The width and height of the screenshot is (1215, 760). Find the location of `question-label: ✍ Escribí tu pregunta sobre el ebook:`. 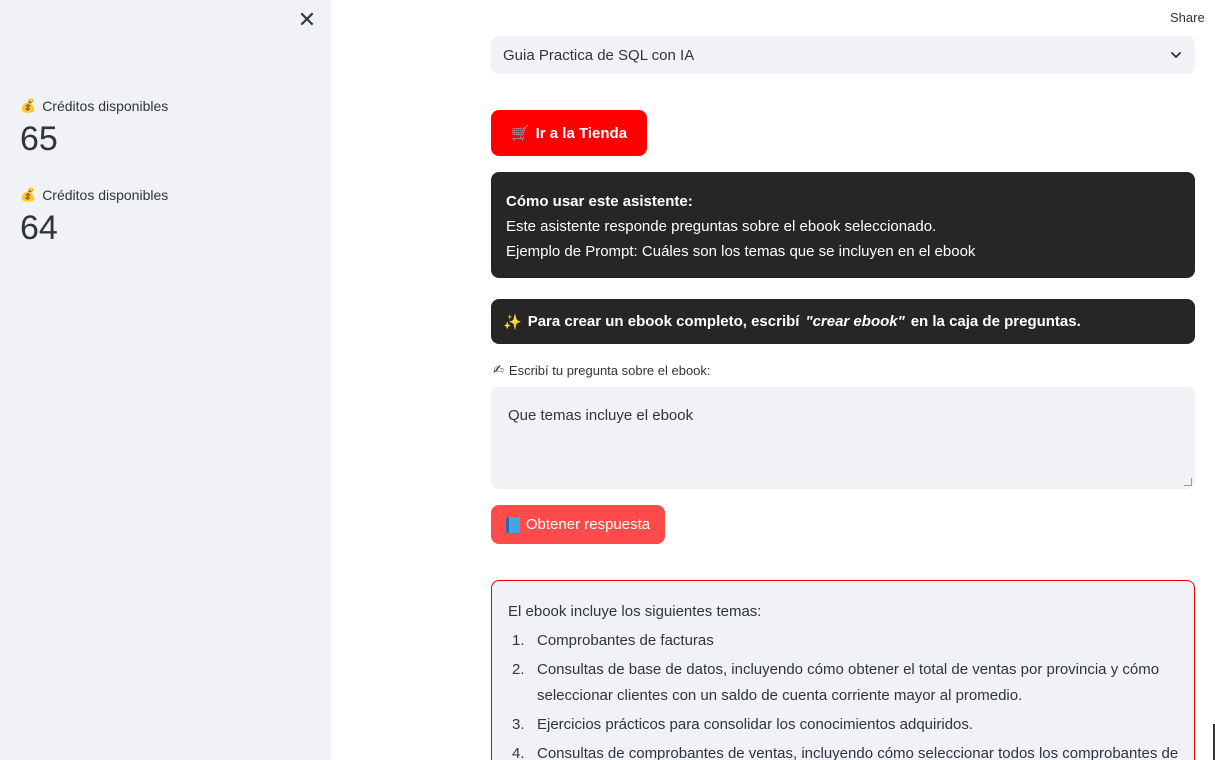

question-label: ✍ Escribí tu pregunta sobre el ebook: is located at coordinates (602, 370).